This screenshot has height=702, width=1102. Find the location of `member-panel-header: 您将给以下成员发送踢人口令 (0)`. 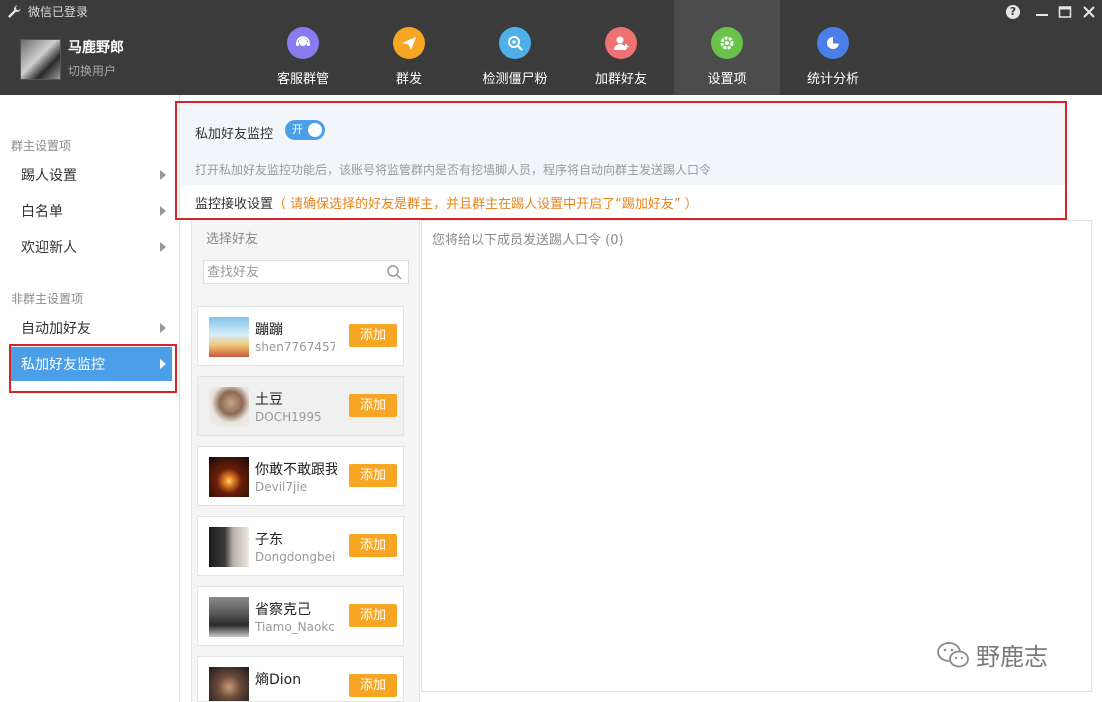

member-panel-header: 您将给以下成员发送踢人口令 (0) is located at coordinates (528, 240).